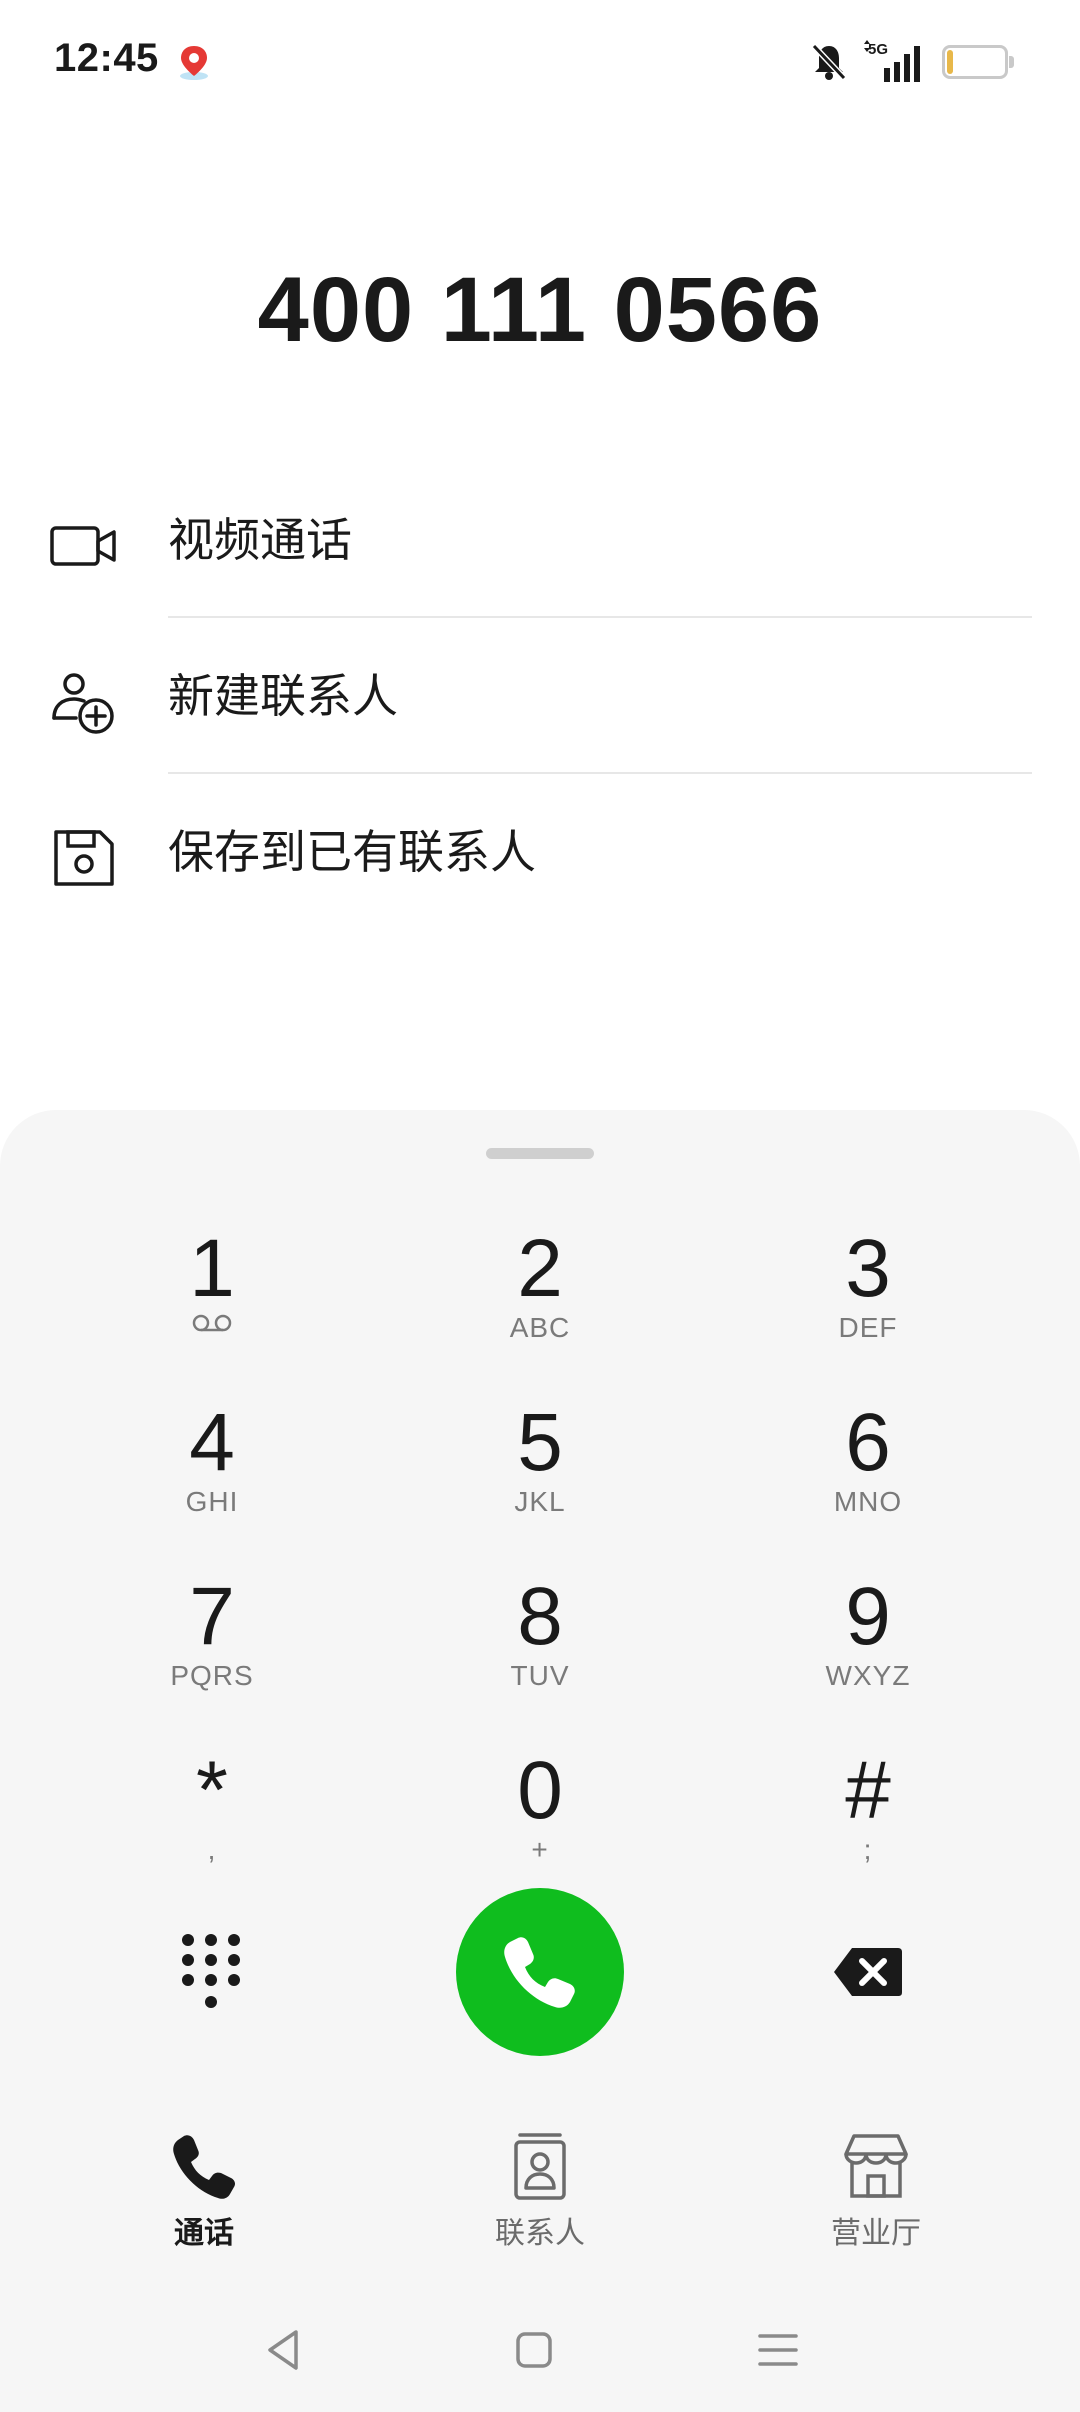 This screenshot has height=2412, width=1080. What do you see at coordinates (540, 1616) in the screenshot?
I see `key-digit: 8` at bounding box center [540, 1616].